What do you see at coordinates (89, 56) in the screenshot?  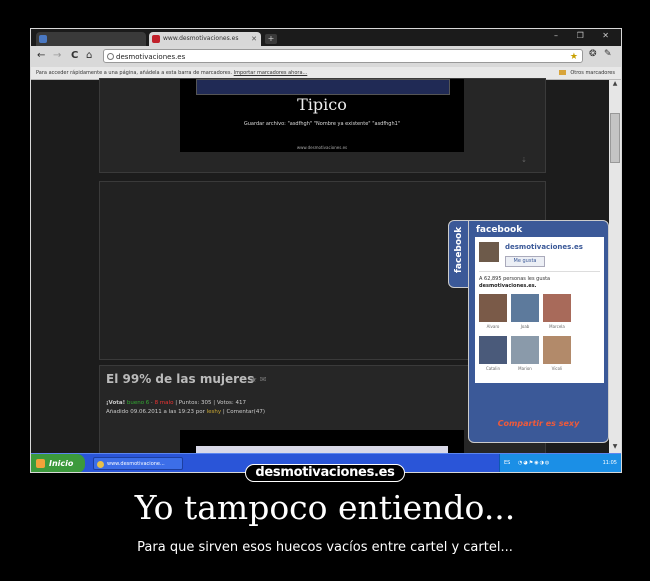 I see `home-button: ⌂` at bounding box center [89, 56].